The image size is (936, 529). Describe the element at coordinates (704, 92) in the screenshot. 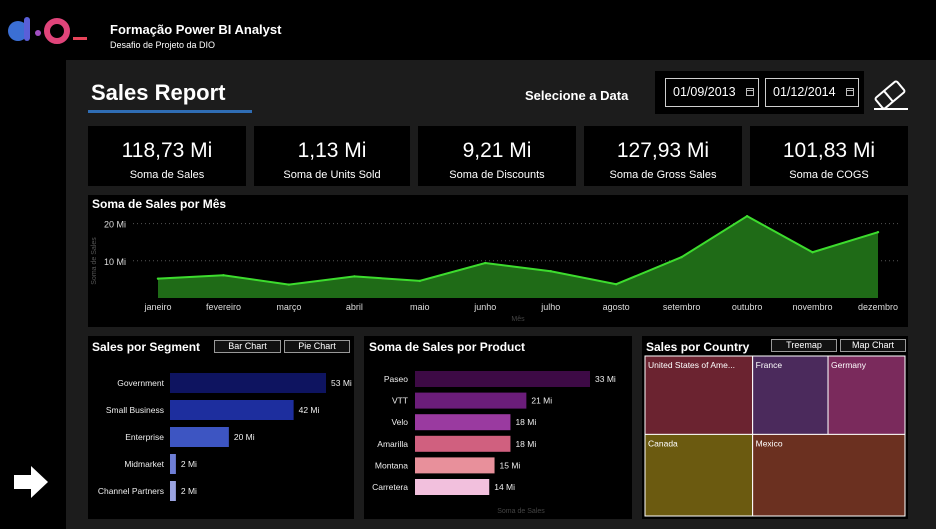

I see `start-date-value: 01/09/2013` at that location.